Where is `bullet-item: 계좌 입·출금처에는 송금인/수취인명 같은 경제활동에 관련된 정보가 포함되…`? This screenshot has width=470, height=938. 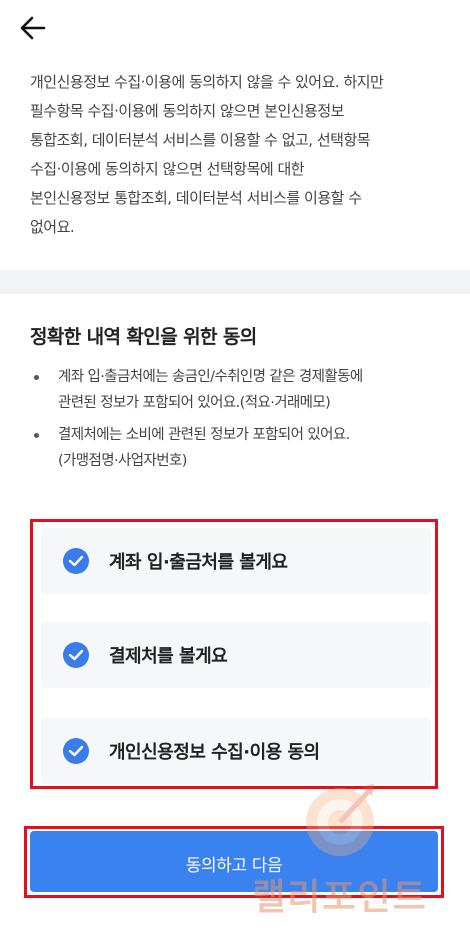 bullet-item: 계좌 입·출금처에는 송금인/수취인명 같은 경제활동에 관련된 정보가 포함되… is located at coordinates (240, 390).